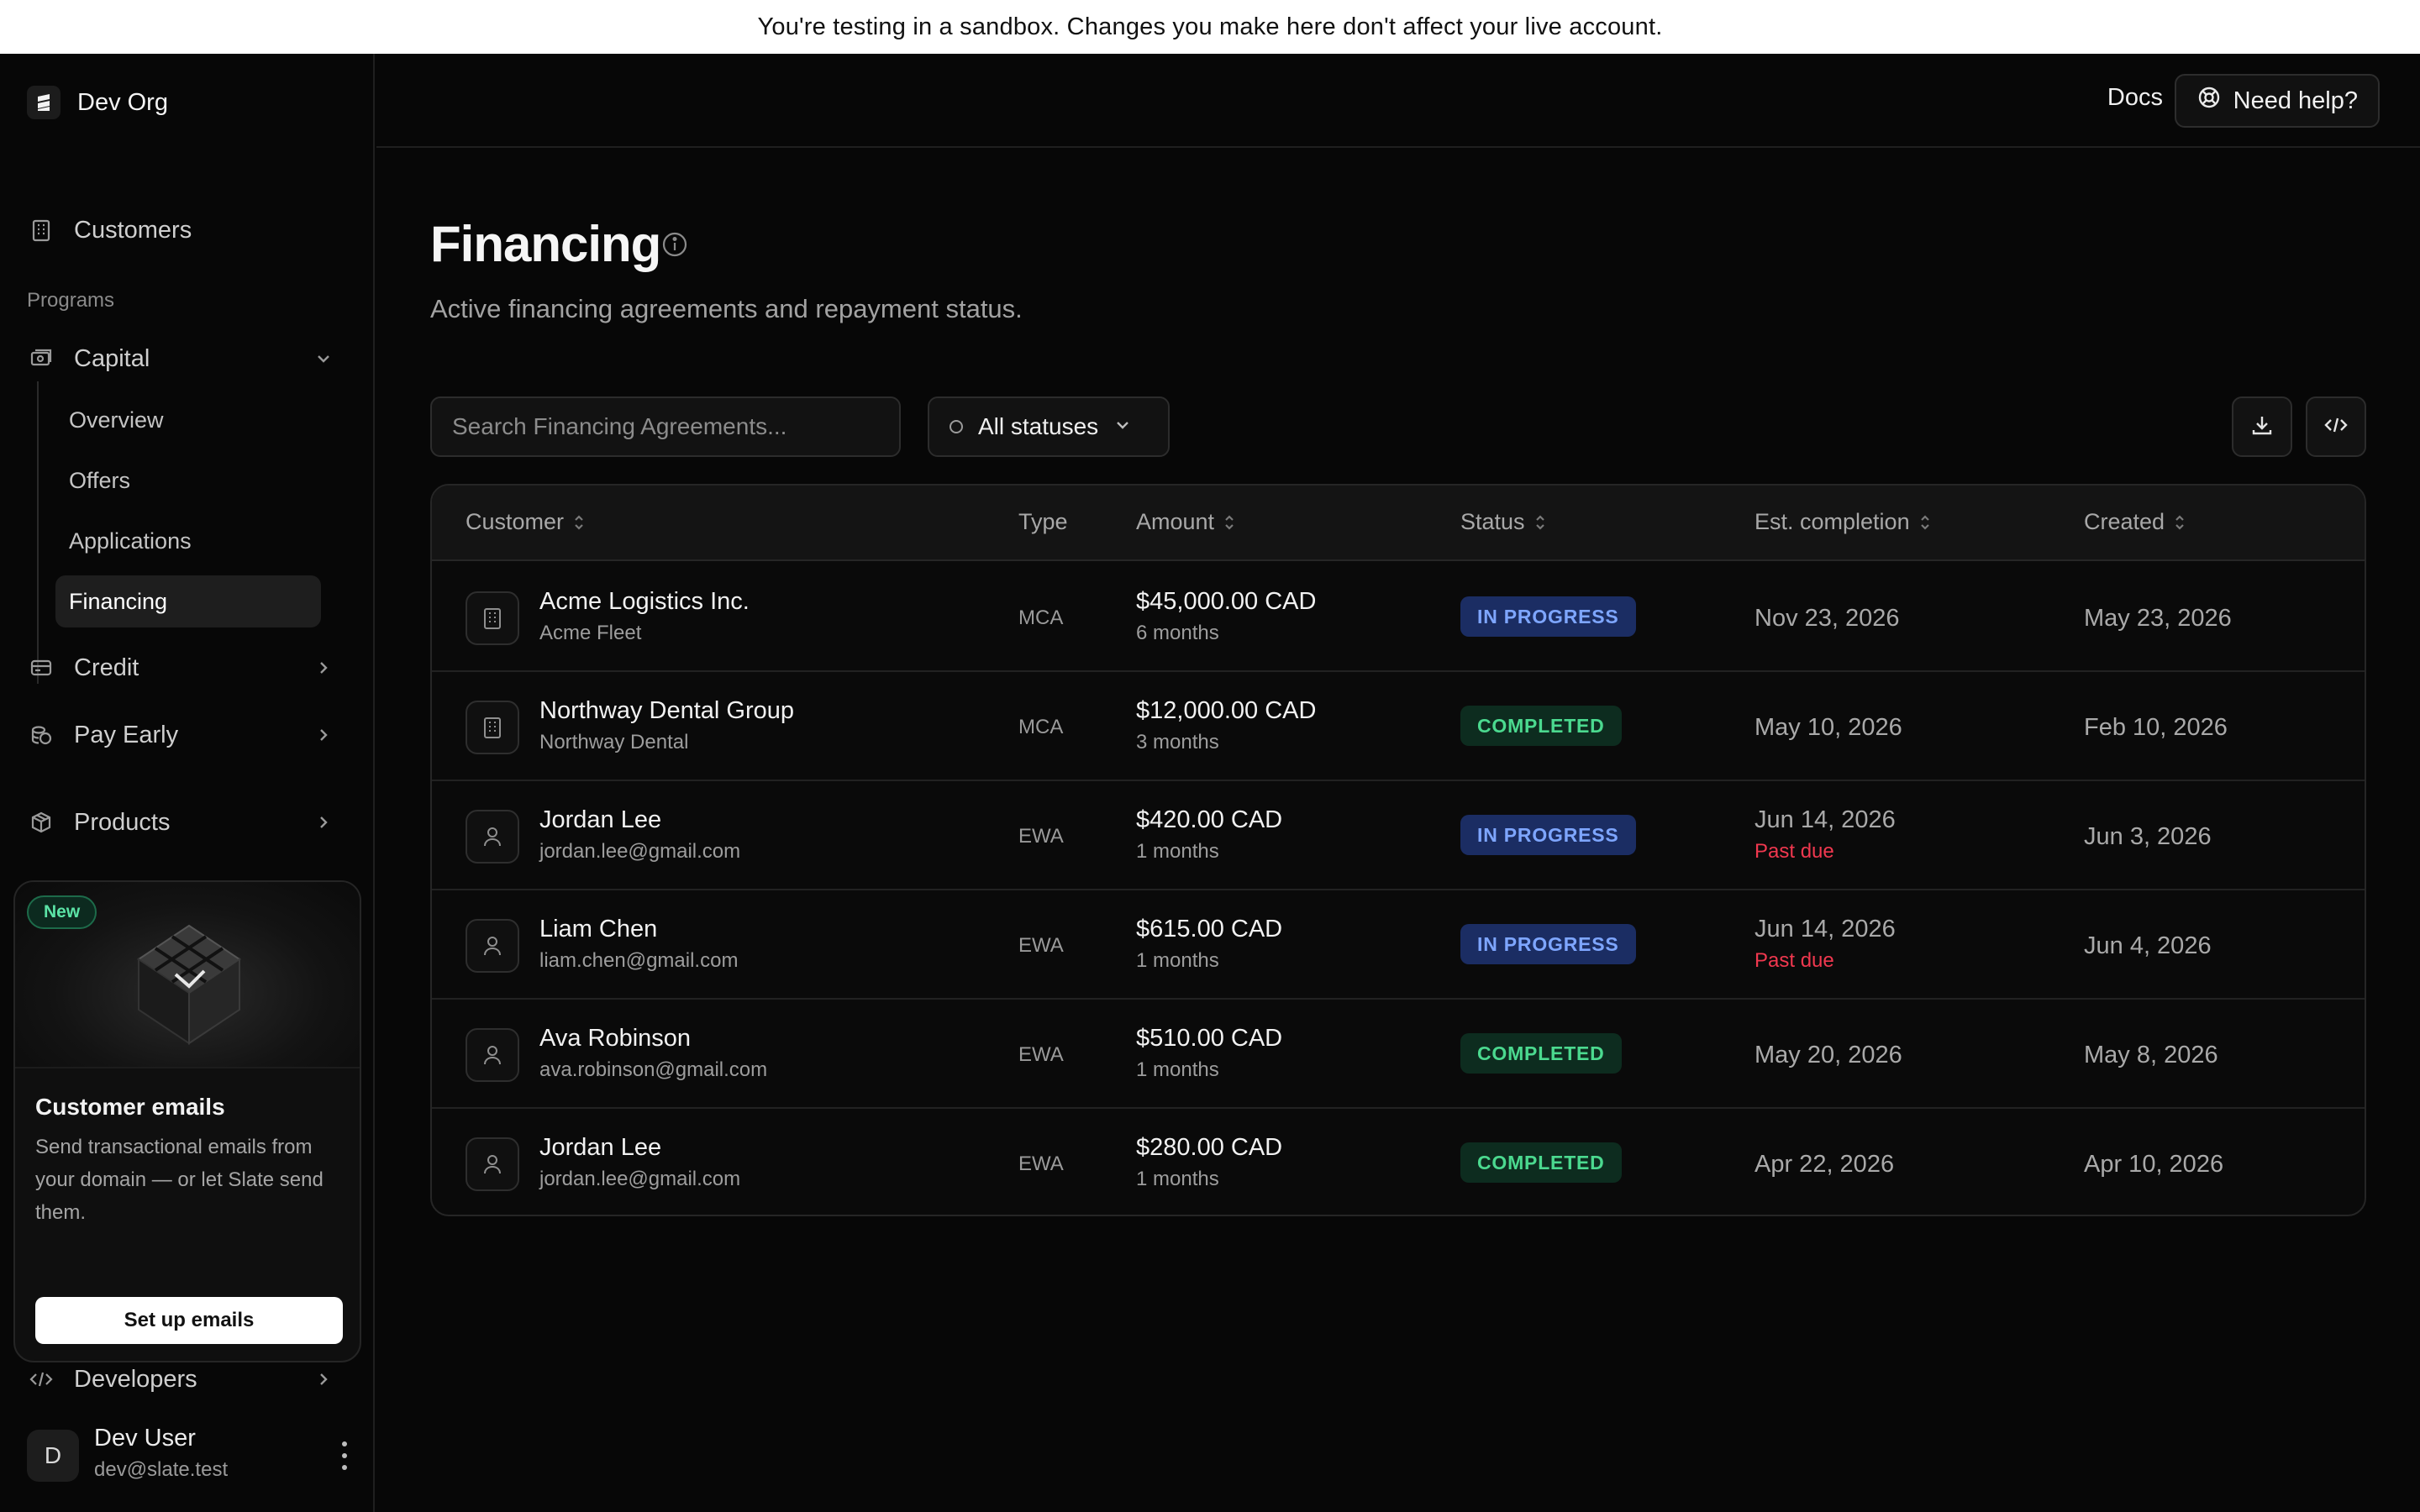  I want to click on status-filter-label: All statuses, so click(1038, 426).